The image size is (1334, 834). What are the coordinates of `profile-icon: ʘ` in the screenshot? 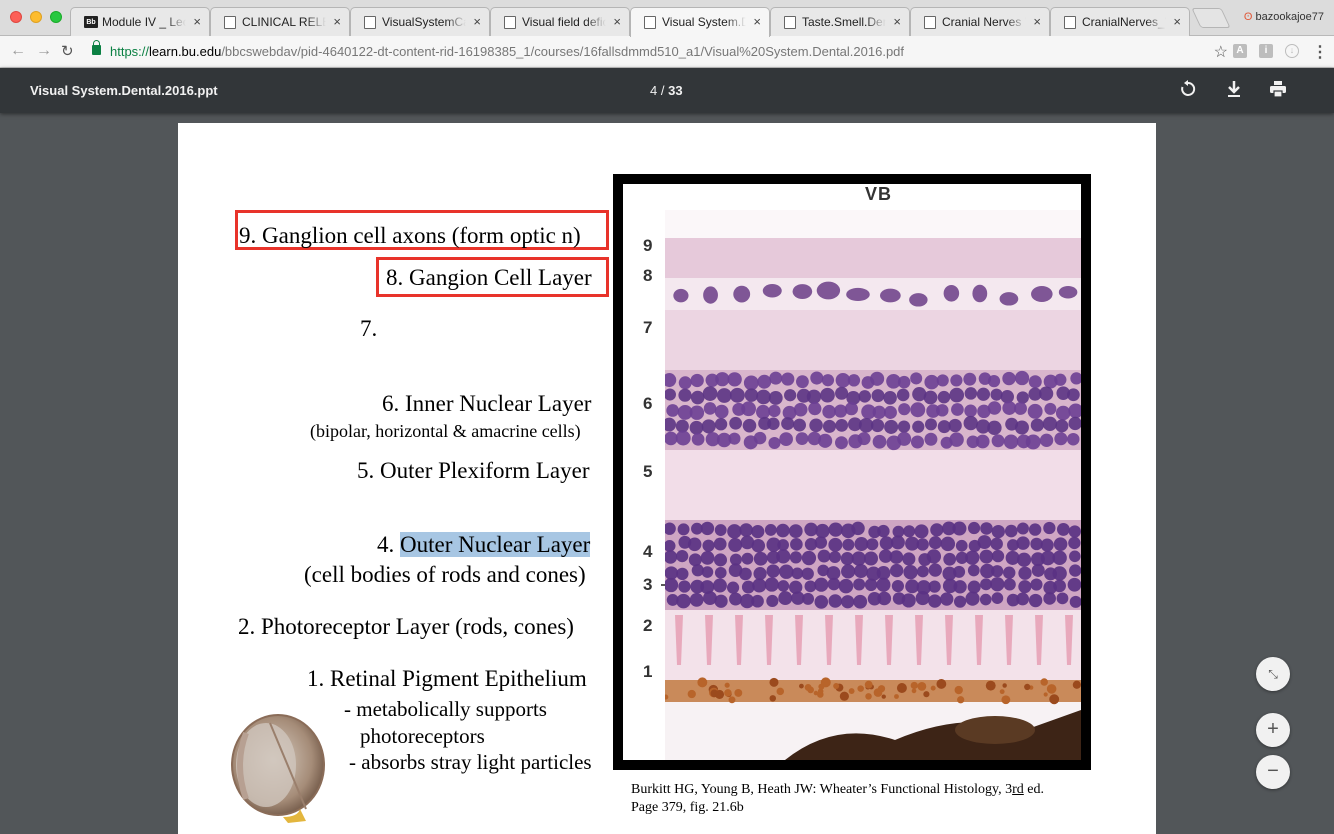 It's located at (1248, 17).